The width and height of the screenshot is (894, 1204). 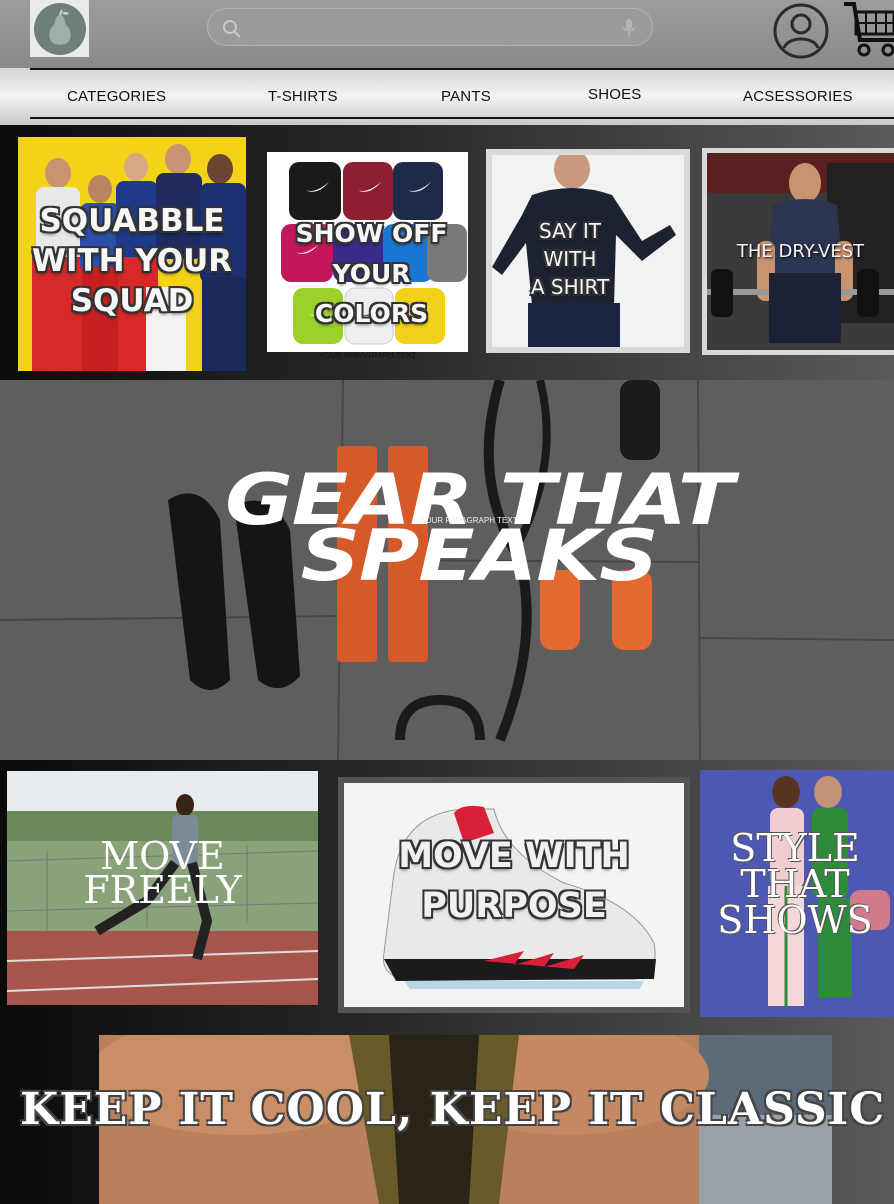 I want to click on search-input, so click(x=430, y=28).